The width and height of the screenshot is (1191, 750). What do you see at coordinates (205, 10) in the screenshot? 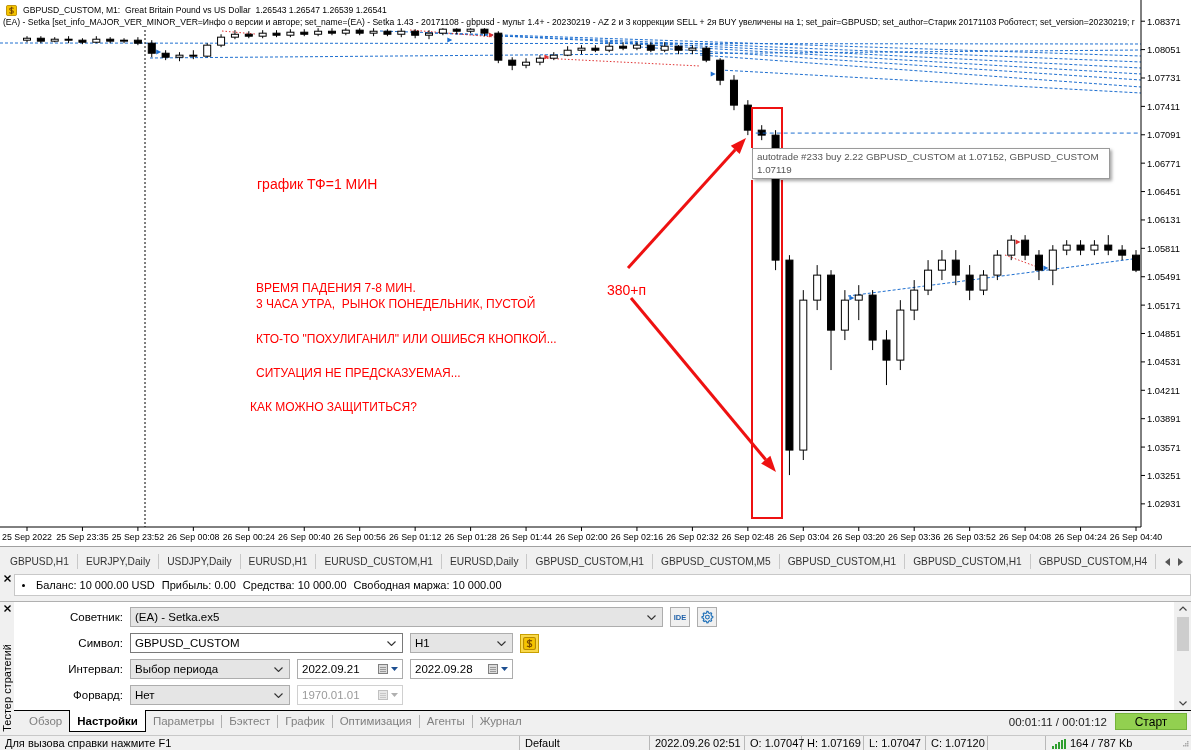
I see `chart-header-text: GBPUSD_CUSTOM, M1: Great Britain Pound vs US Dollar 1.26543 1.26547 1.26539 1.26541` at bounding box center [205, 10].